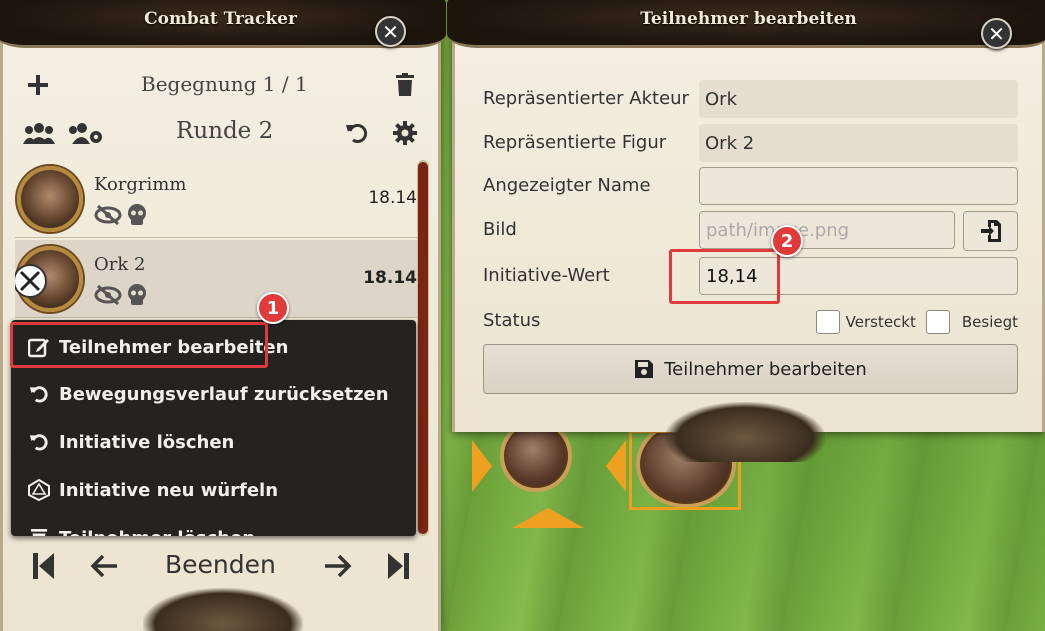 Image resolution: width=1045 pixels, height=631 pixels. I want to click on dice-icon, so click(39, 490).